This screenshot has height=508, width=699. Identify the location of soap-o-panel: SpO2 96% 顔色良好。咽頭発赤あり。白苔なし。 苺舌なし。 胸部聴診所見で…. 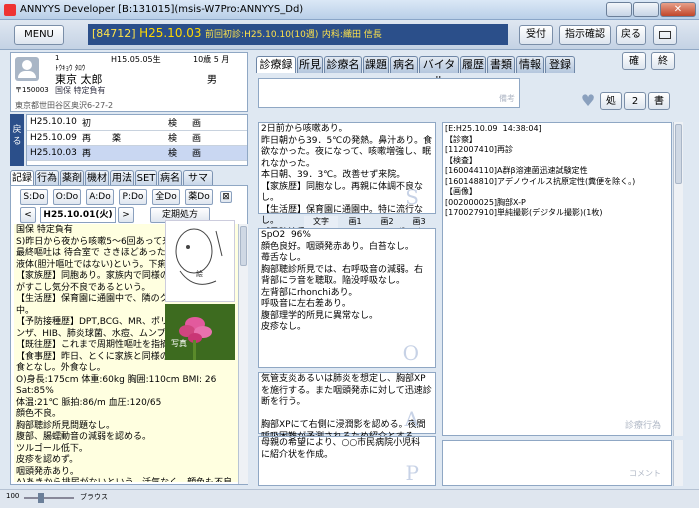
(347, 298).